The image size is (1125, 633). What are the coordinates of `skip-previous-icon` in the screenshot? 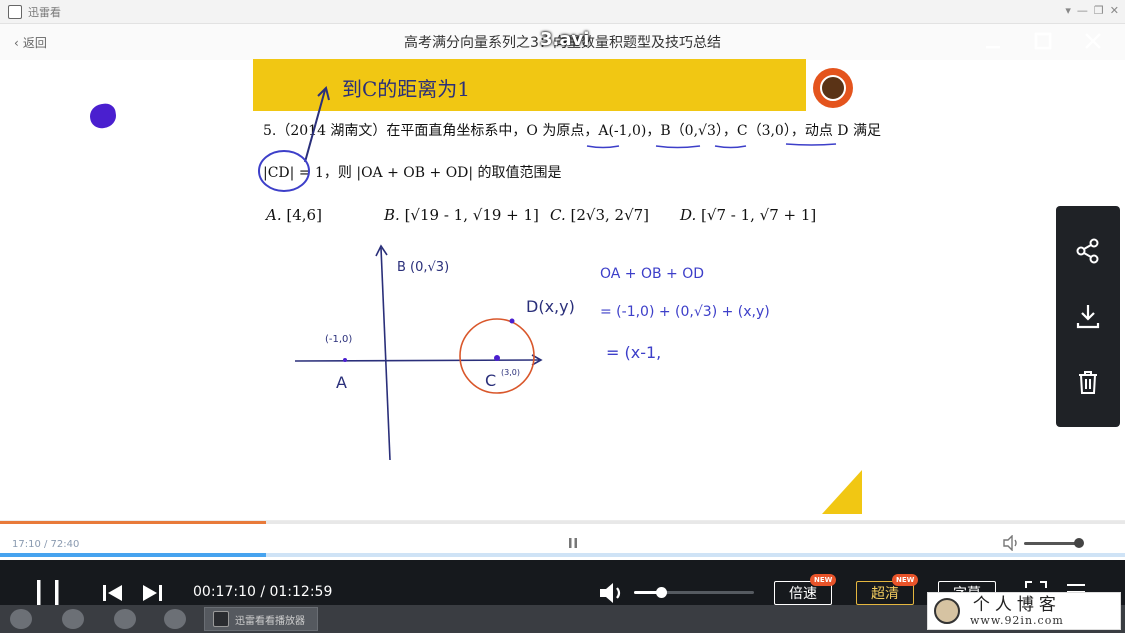 It's located at (112, 593).